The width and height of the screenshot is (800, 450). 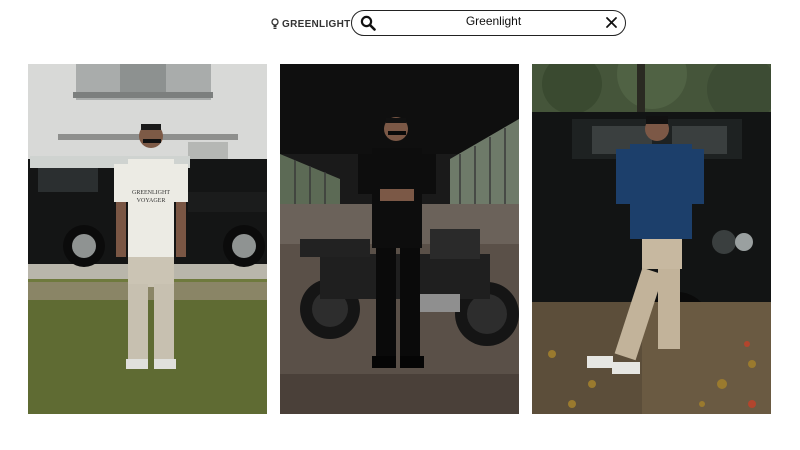 I want to click on search-icon, so click(x=368, y=23).